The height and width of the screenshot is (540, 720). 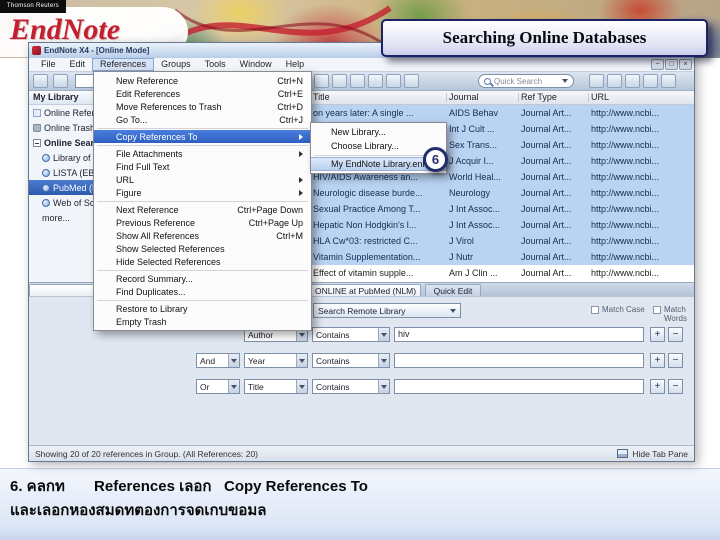 I want to click on menu-item-file-attachments: File Attachments, so click(x=202, y=153).